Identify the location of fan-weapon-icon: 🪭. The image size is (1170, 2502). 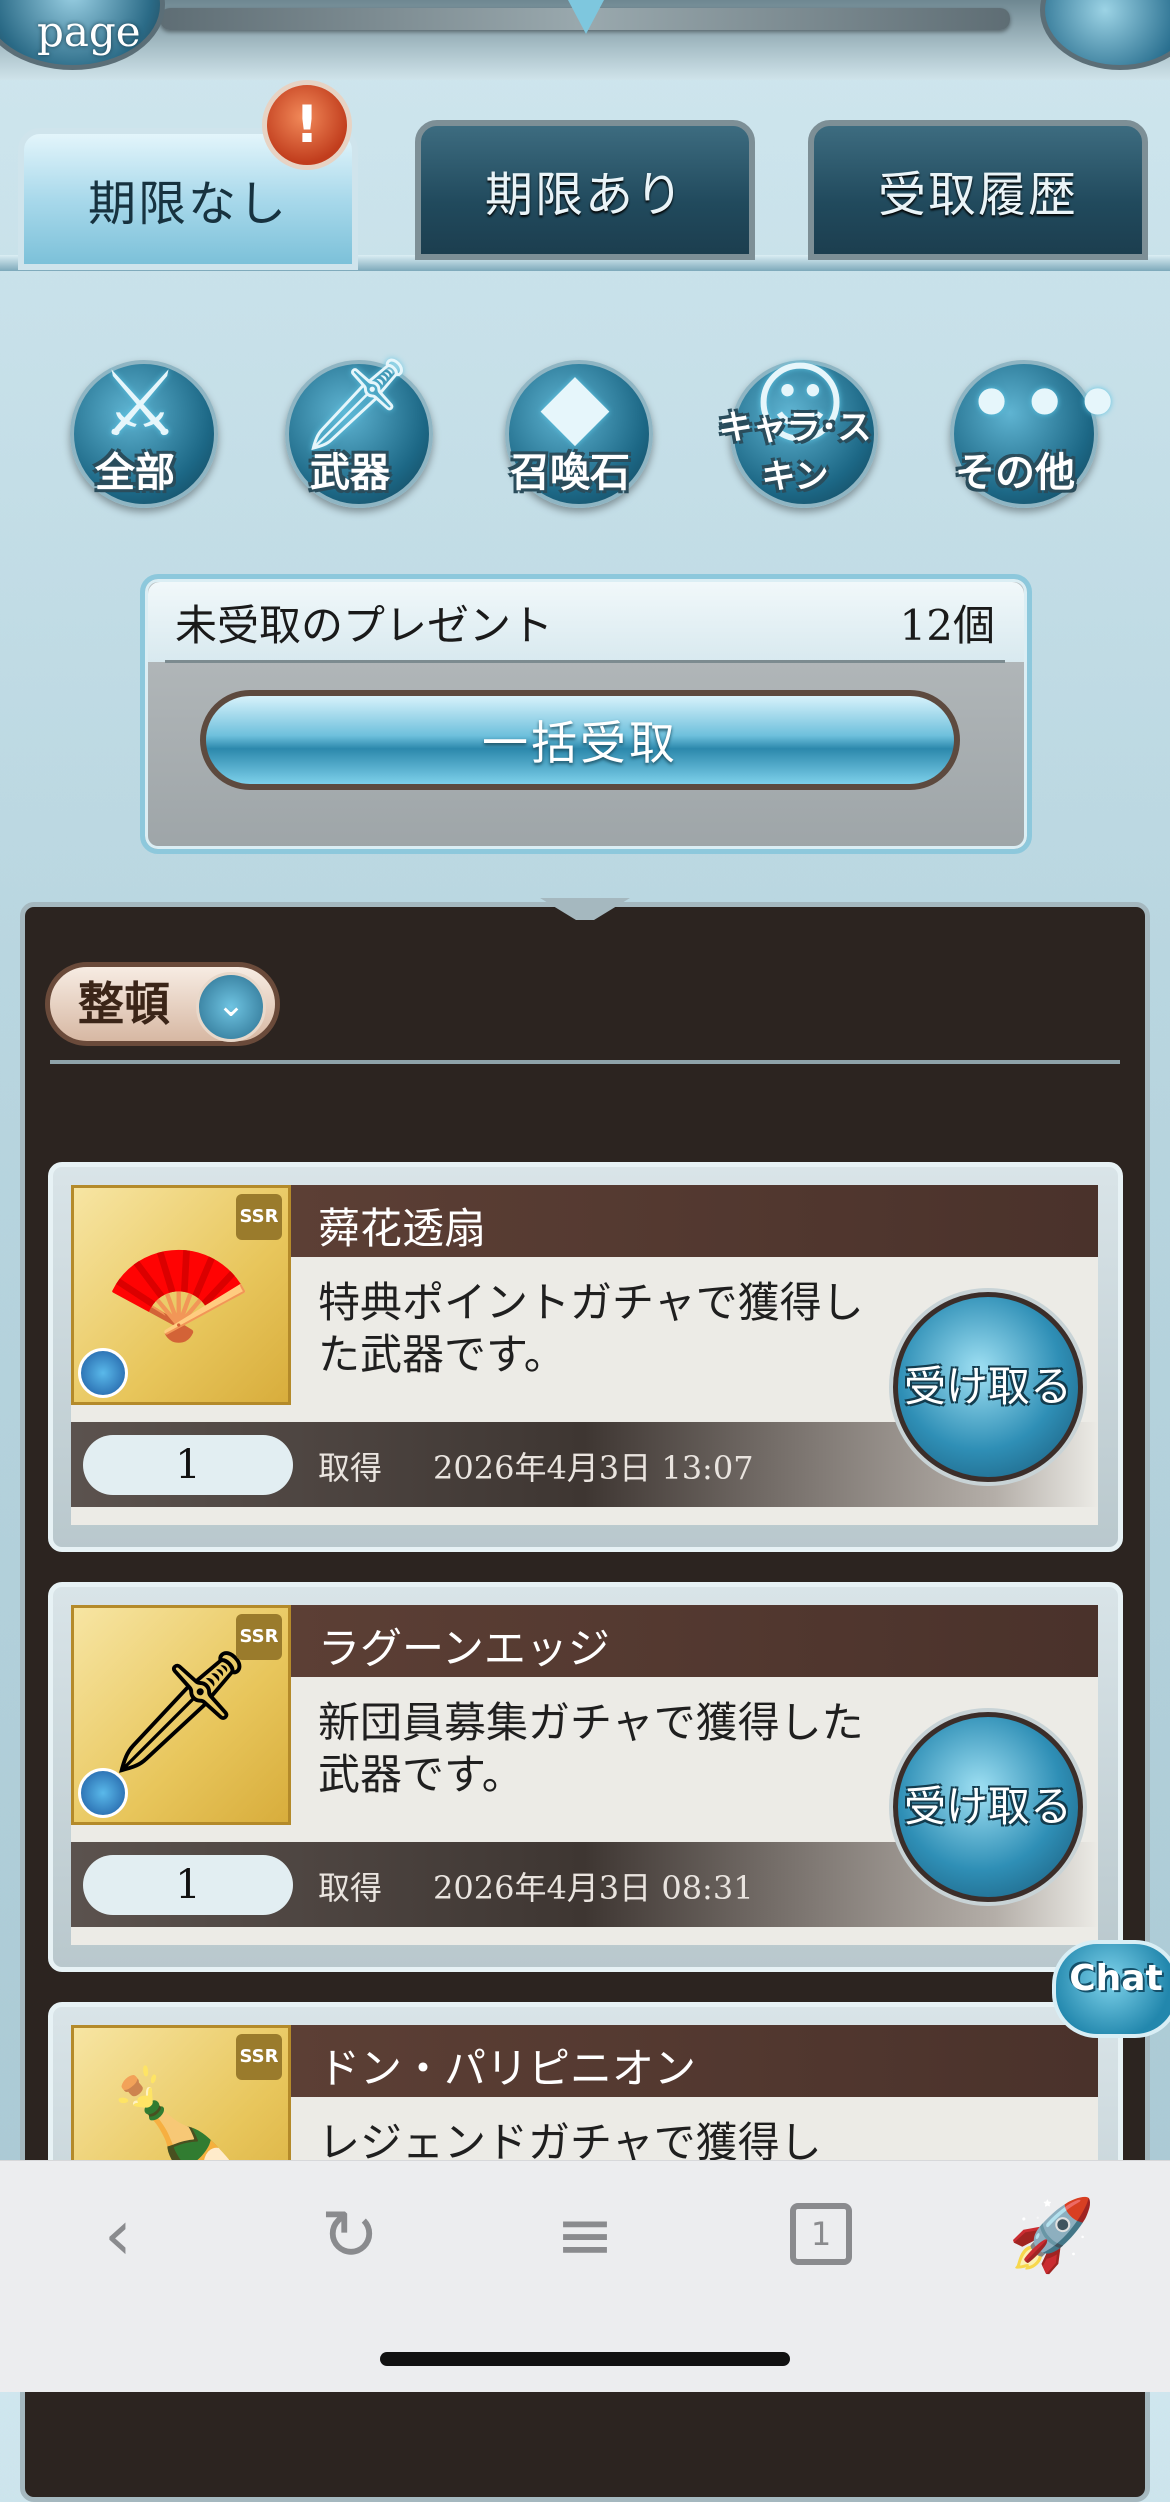
(179, 1292).